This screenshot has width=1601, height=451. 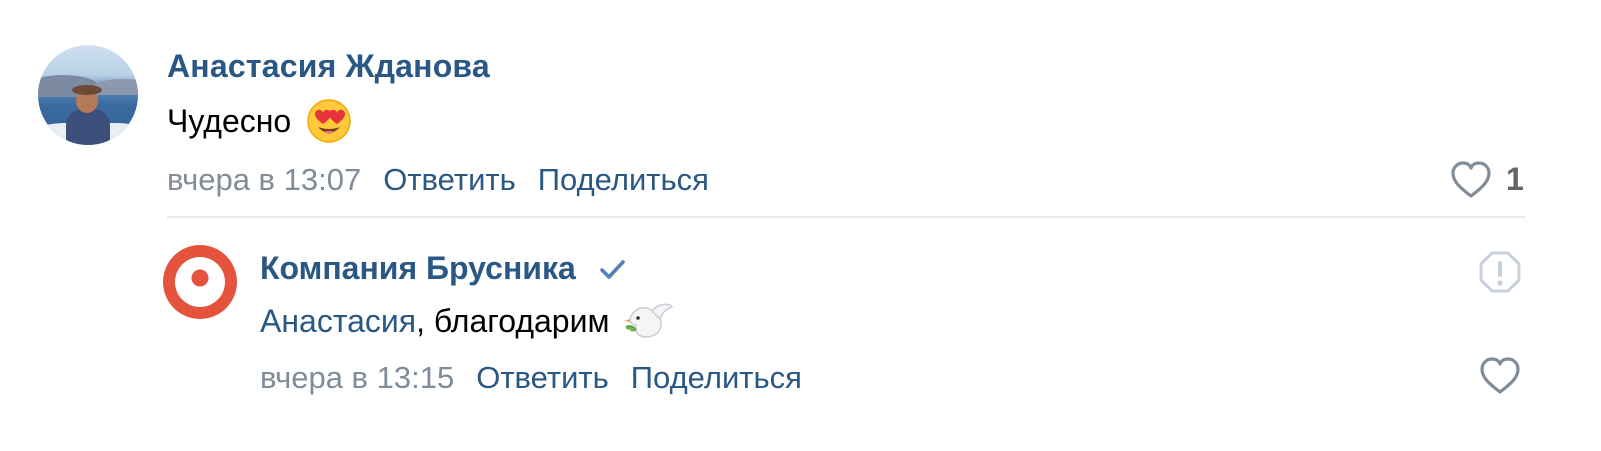 I want to click on reply-text-body: , благодарим, so click(x=513, y=321).